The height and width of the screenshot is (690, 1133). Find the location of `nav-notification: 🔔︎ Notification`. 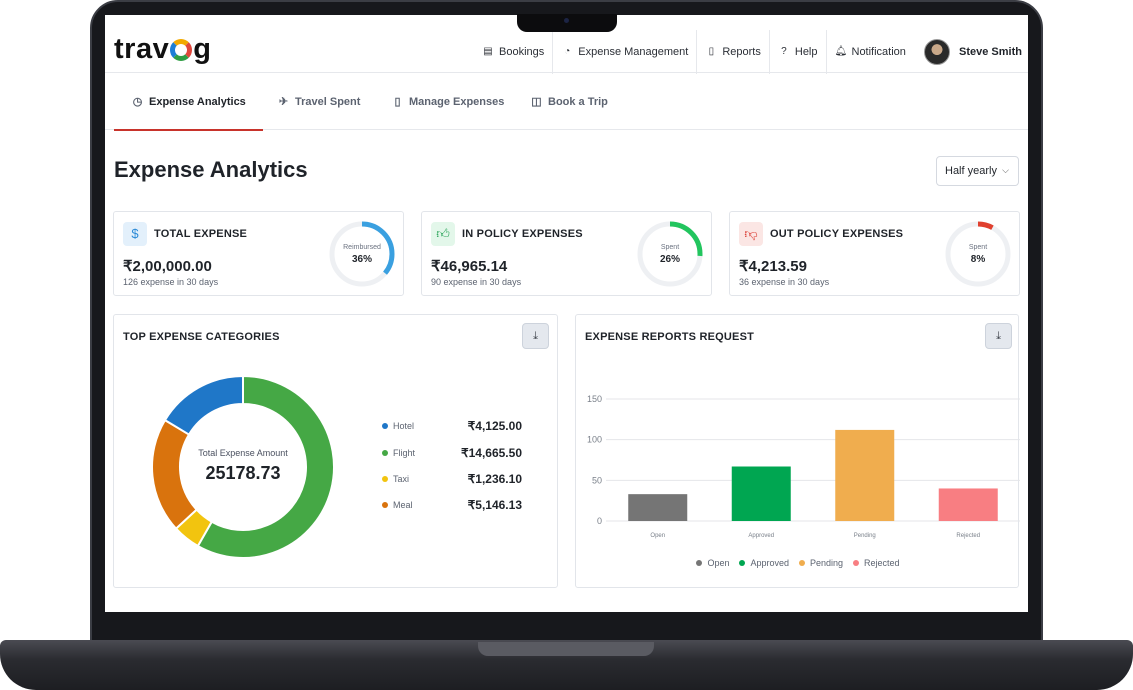

nav-notification: 🔔︎ Notification is located at coordinates (870, 52).